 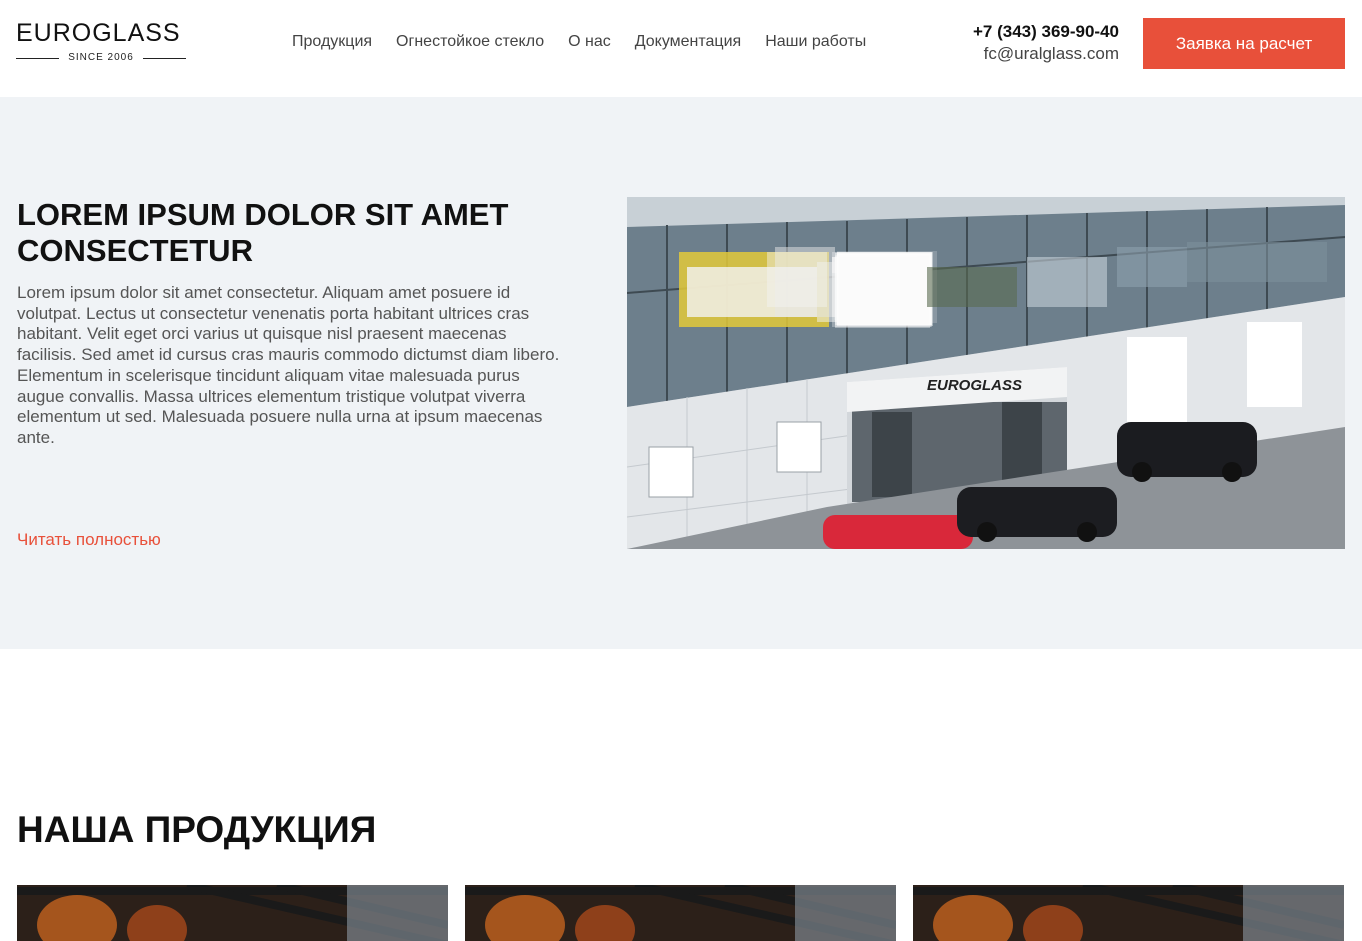 I want to click on nav-link-about: О нас, so click(x=589, y=42).